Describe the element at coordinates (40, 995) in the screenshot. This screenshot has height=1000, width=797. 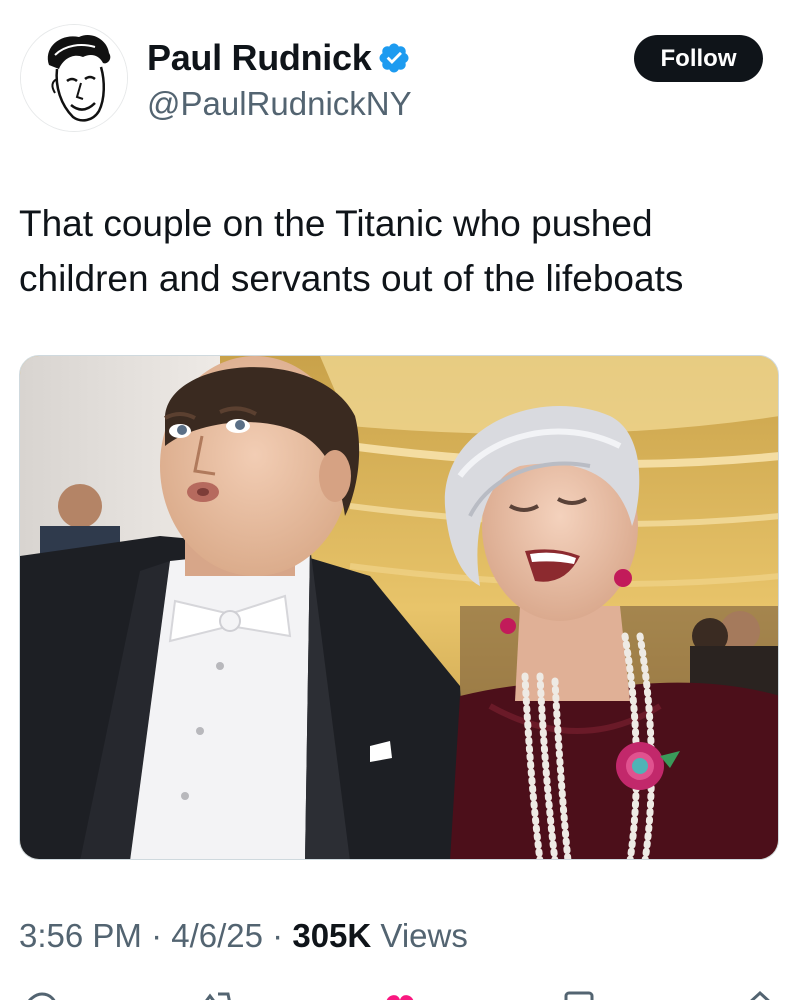
I see `reply-icon` at that location.